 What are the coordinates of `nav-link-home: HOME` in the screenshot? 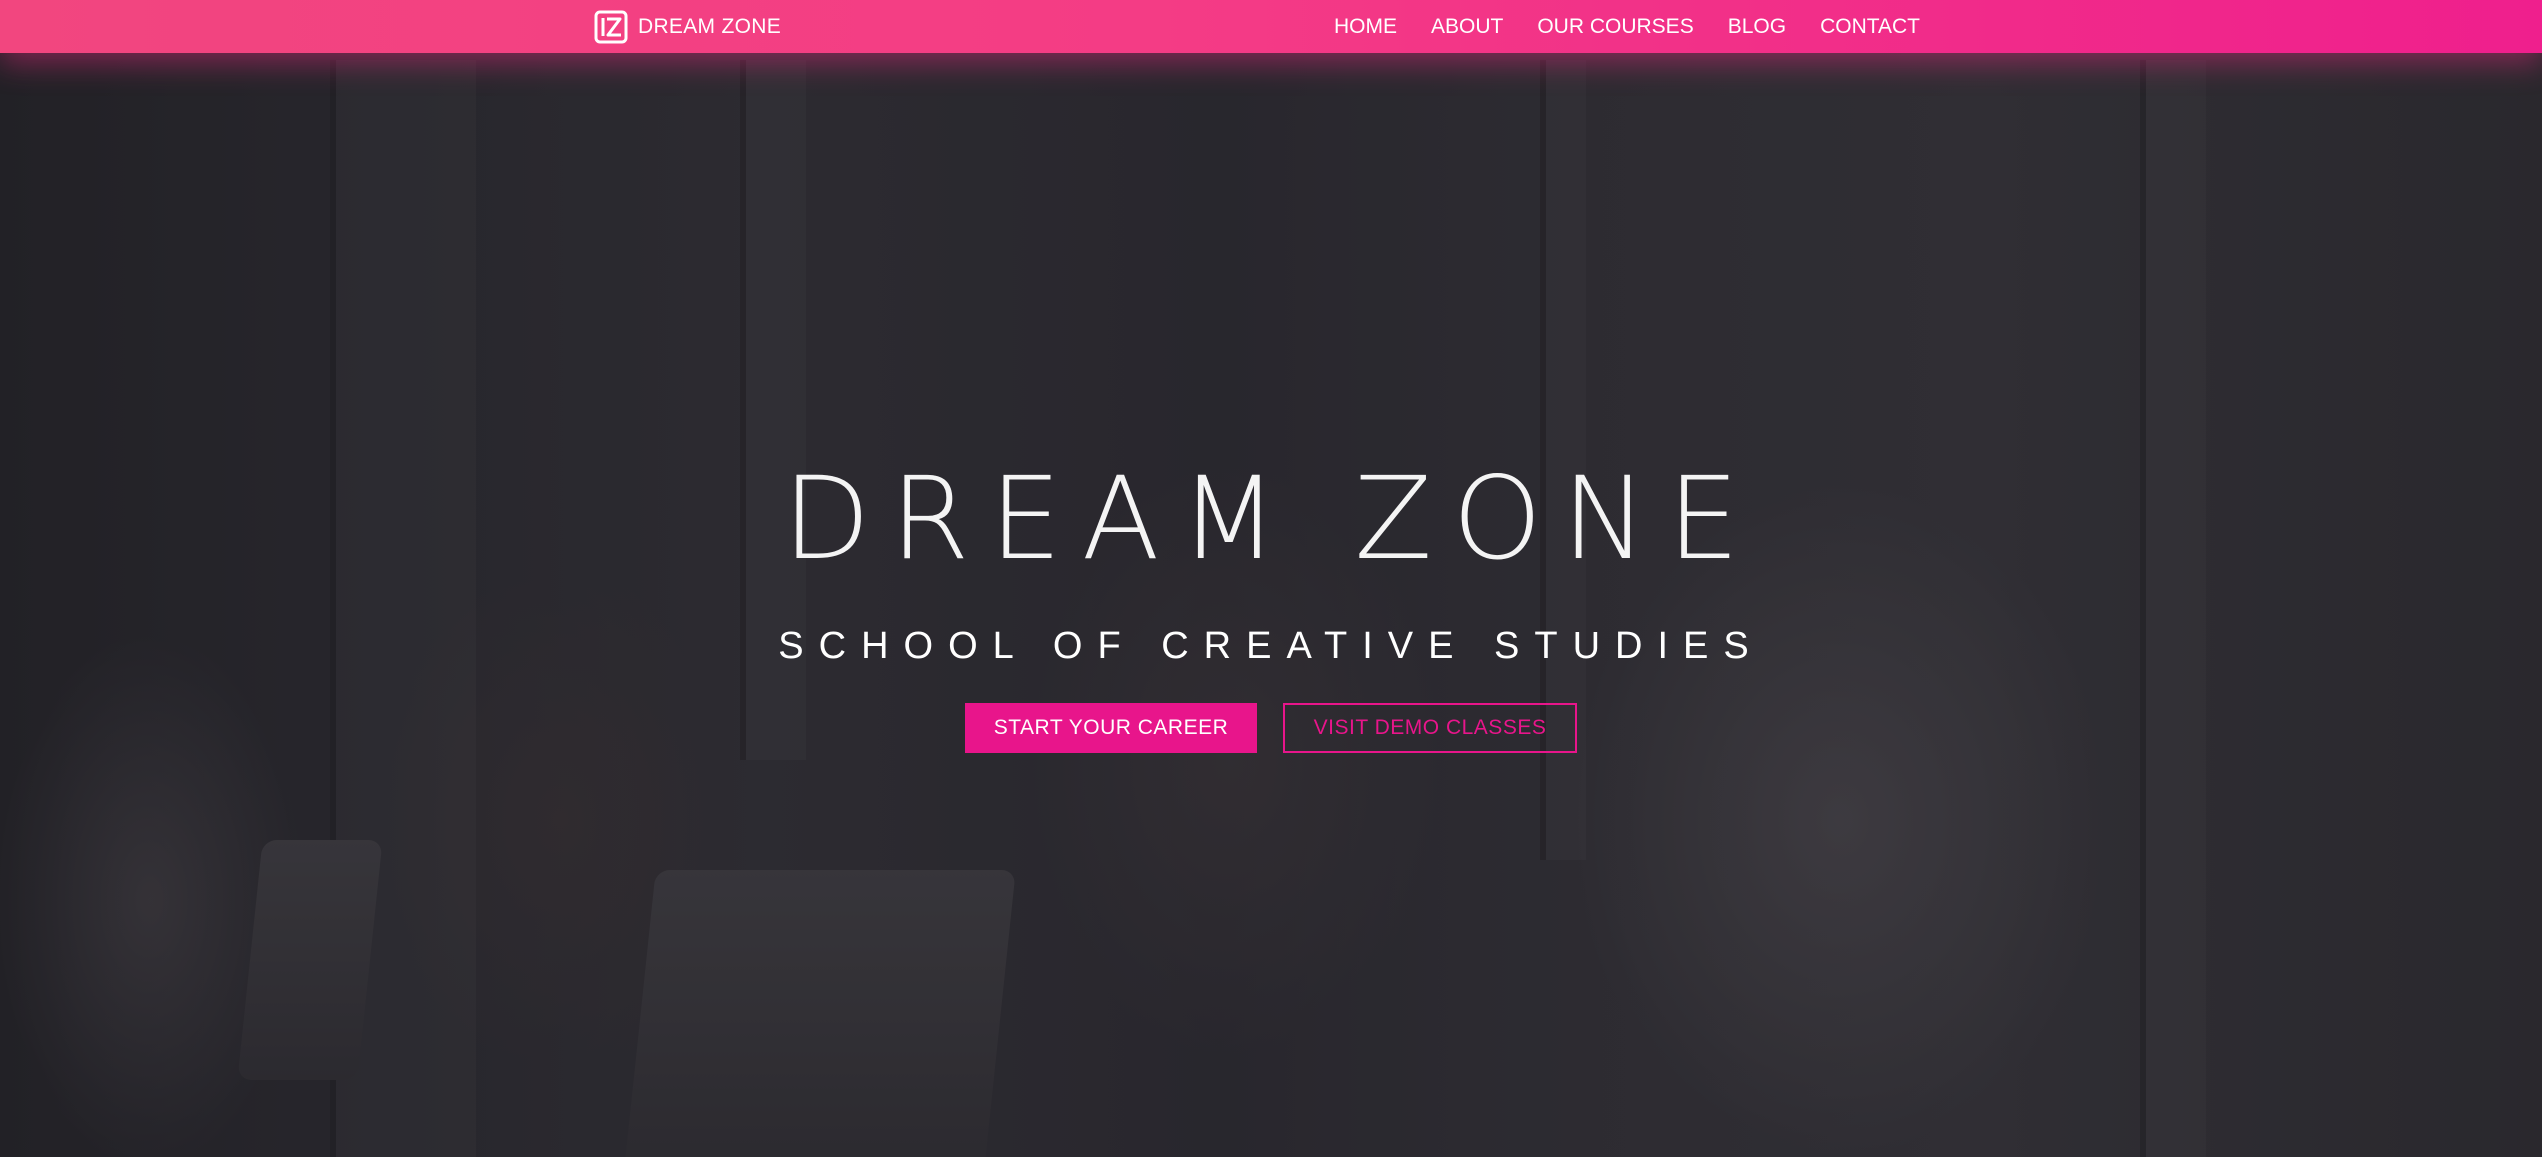 It's located at (1365, 27).